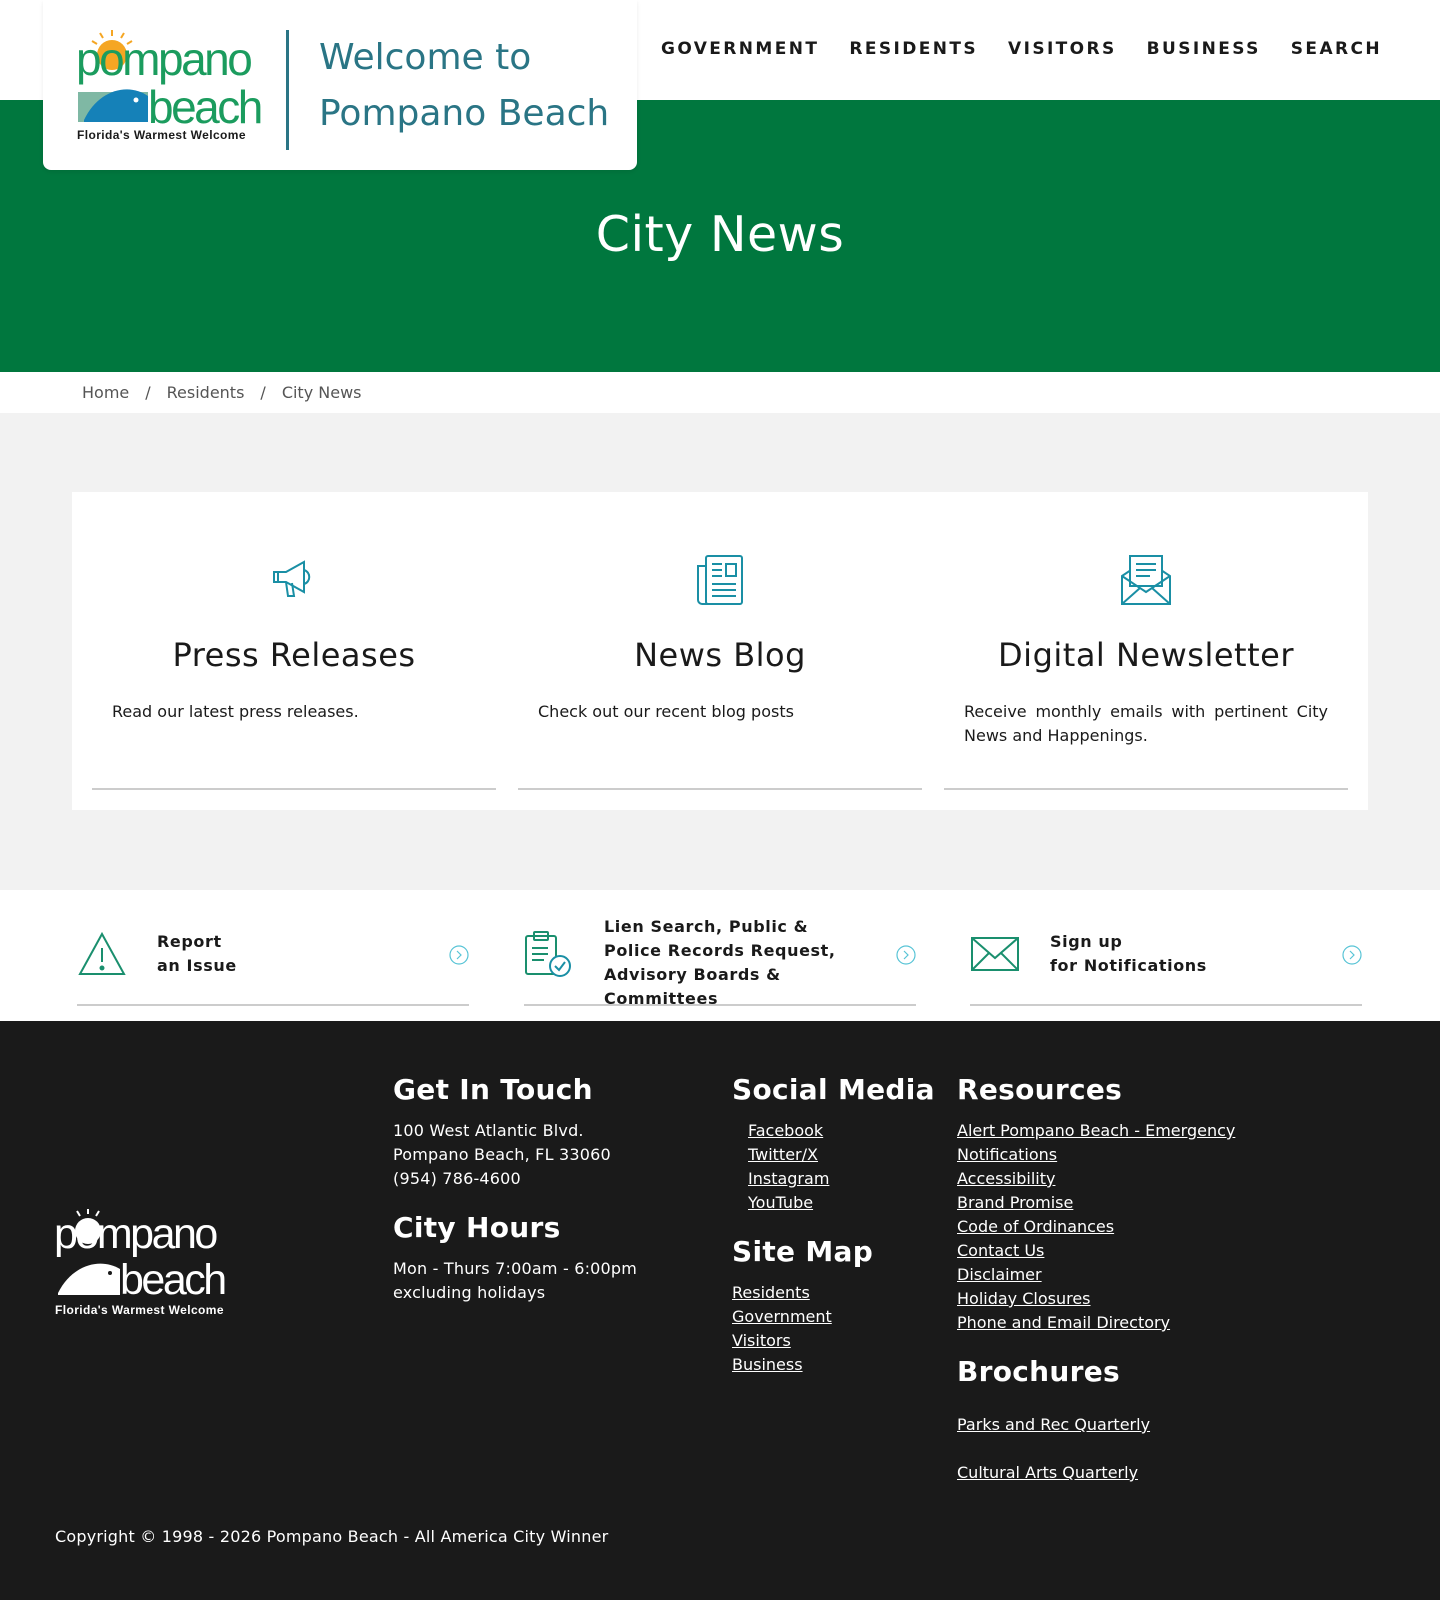 The height and width of the screenshot is (1600, 1440). I want to click on footer-heading-city-hours: City Hours, so click(477, 1227).